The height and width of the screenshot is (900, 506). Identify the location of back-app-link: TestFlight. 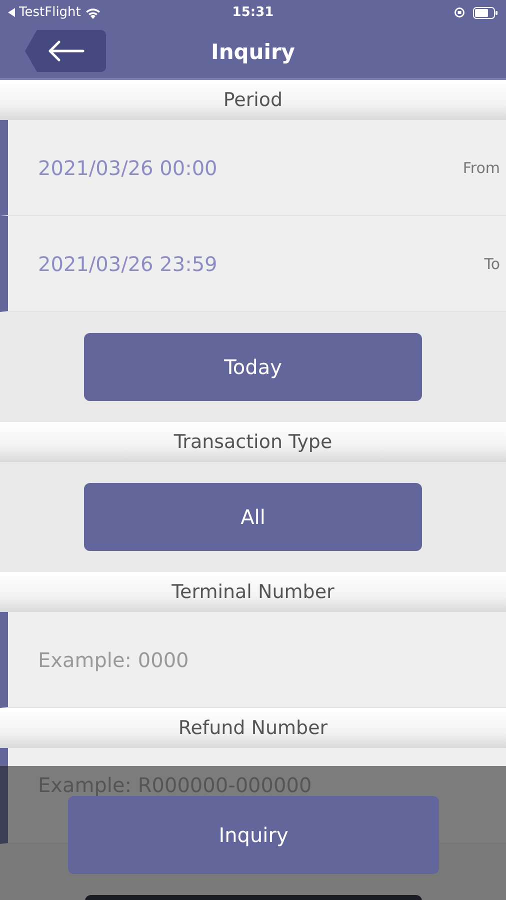
(50, 12).